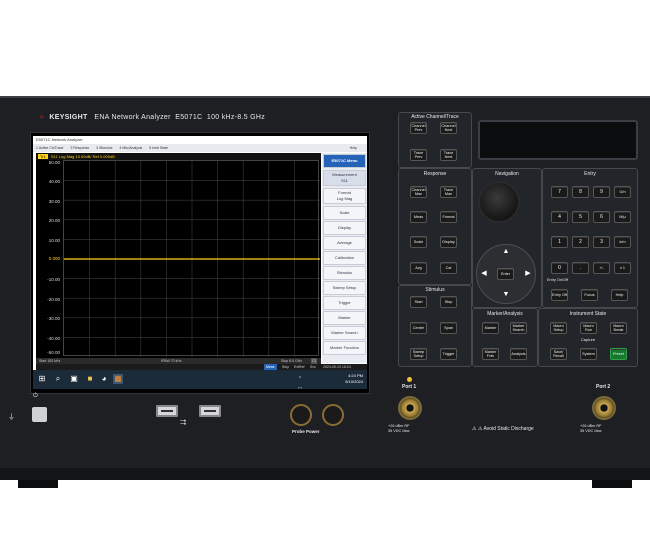 The height and width of the screenshot is (534, 650). Describe the element at coordinates (506, 252) in the screenshot. I see `up-arrow-icon: ▲` at that location.